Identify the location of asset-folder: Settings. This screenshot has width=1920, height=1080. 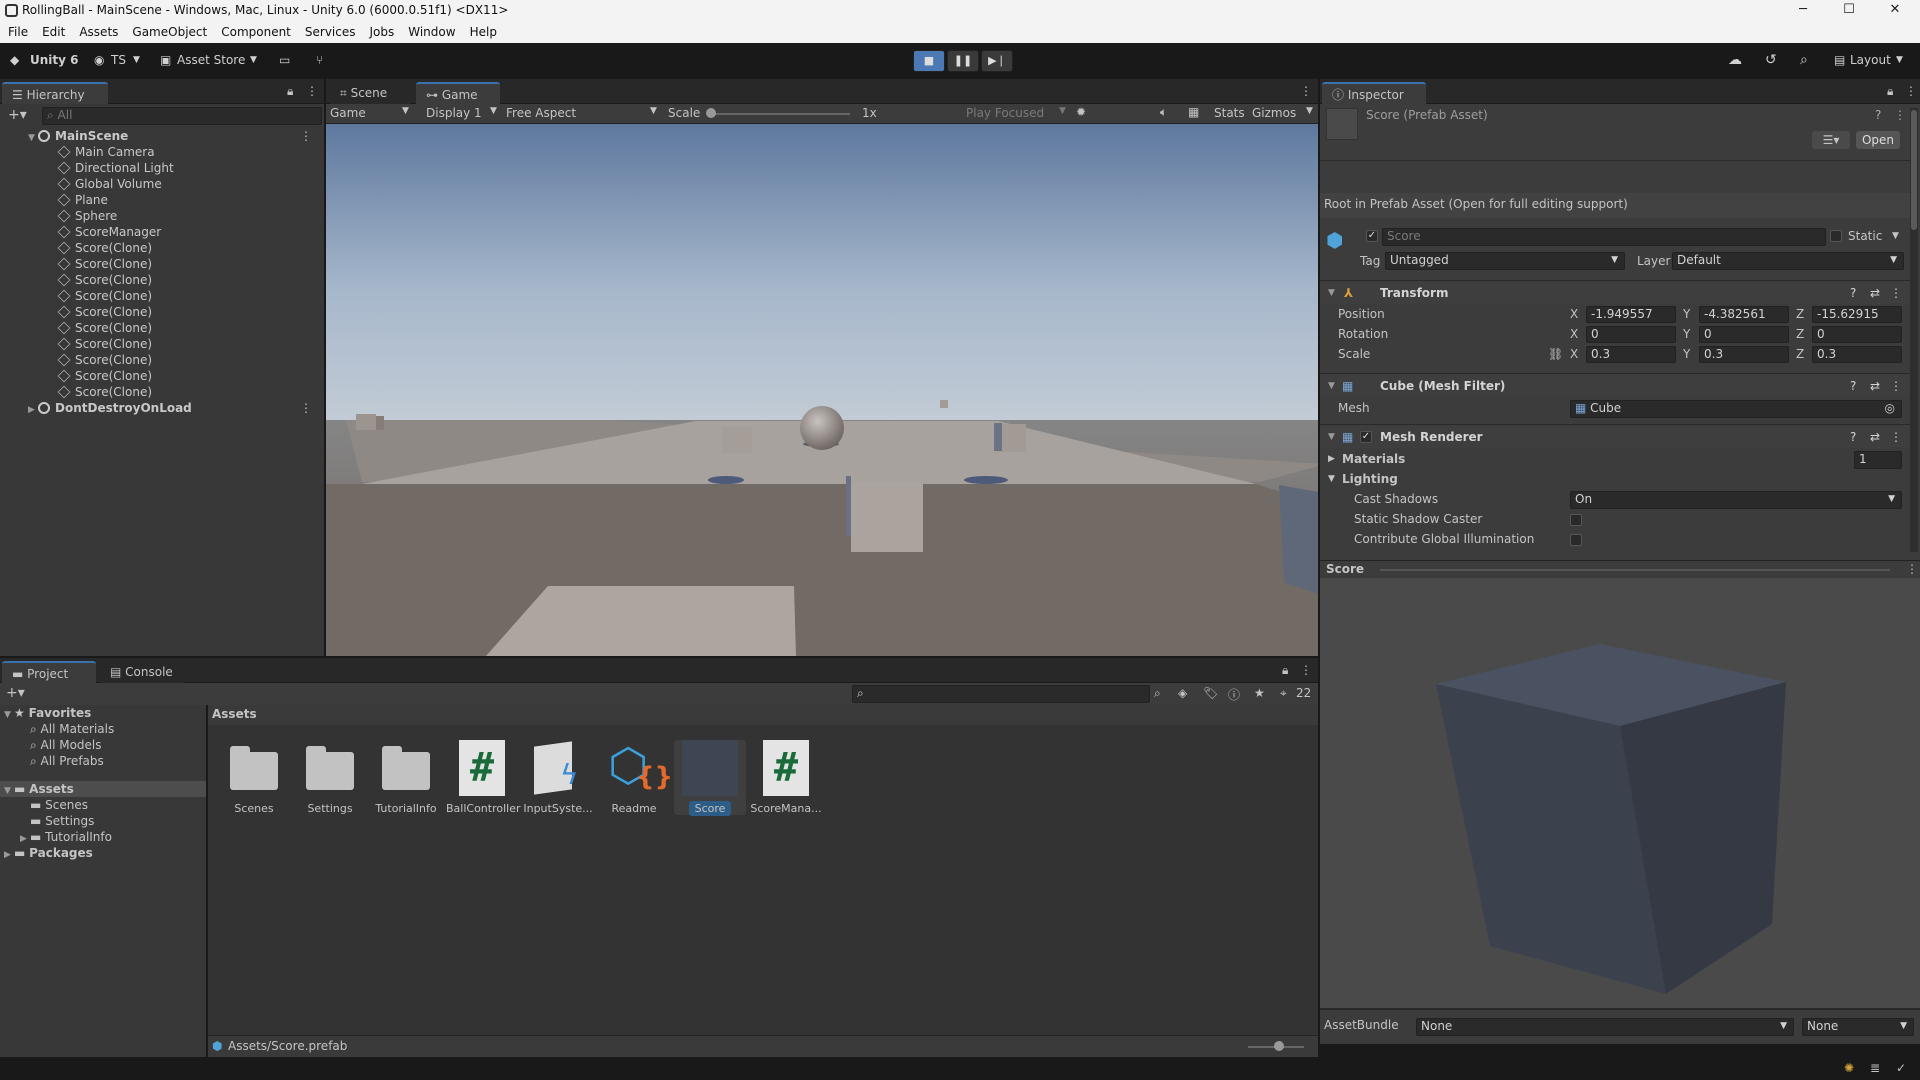
(330, 777).